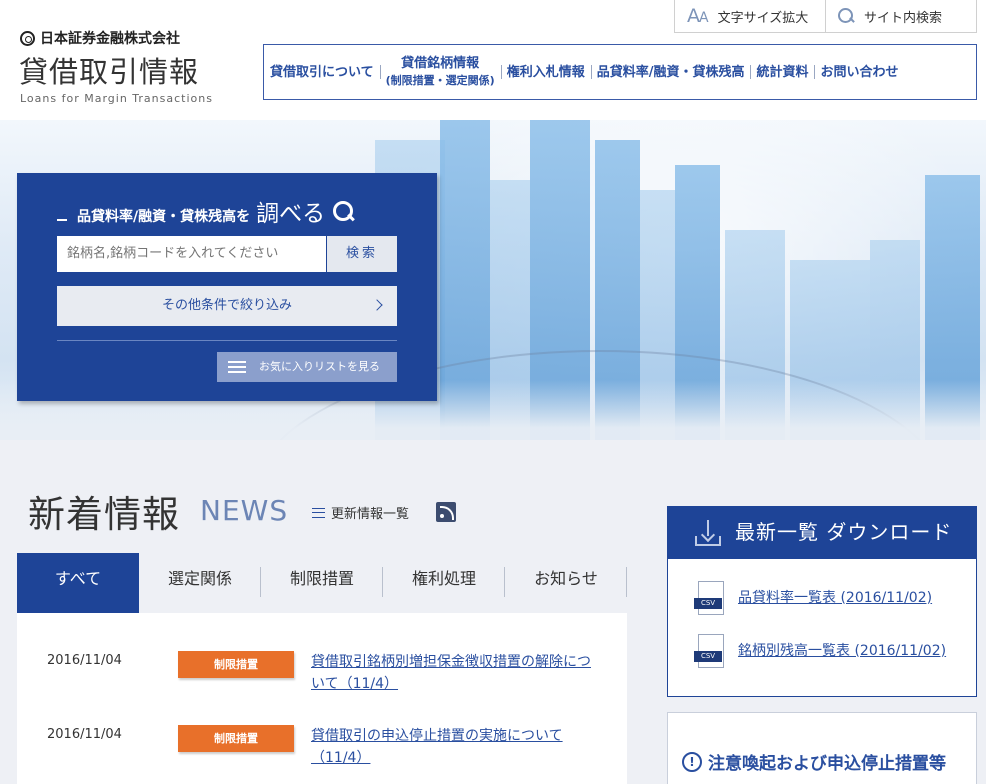 The image size is (986, 784). I want to click on nav-statistics: 統計資料, so click(782, 72).